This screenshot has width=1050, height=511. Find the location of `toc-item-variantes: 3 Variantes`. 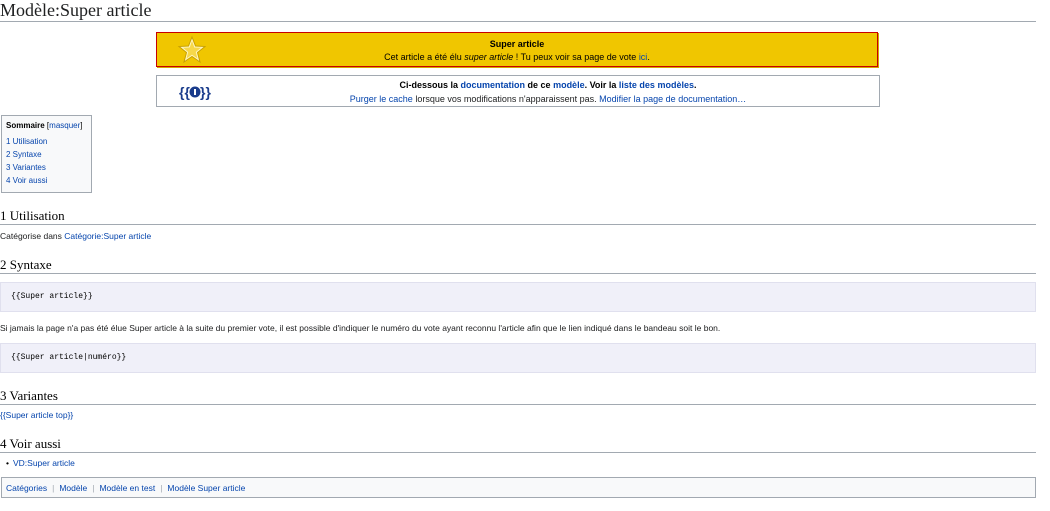

toc-item-variantes: 3 Variantes is located at coordinates (46, 167).